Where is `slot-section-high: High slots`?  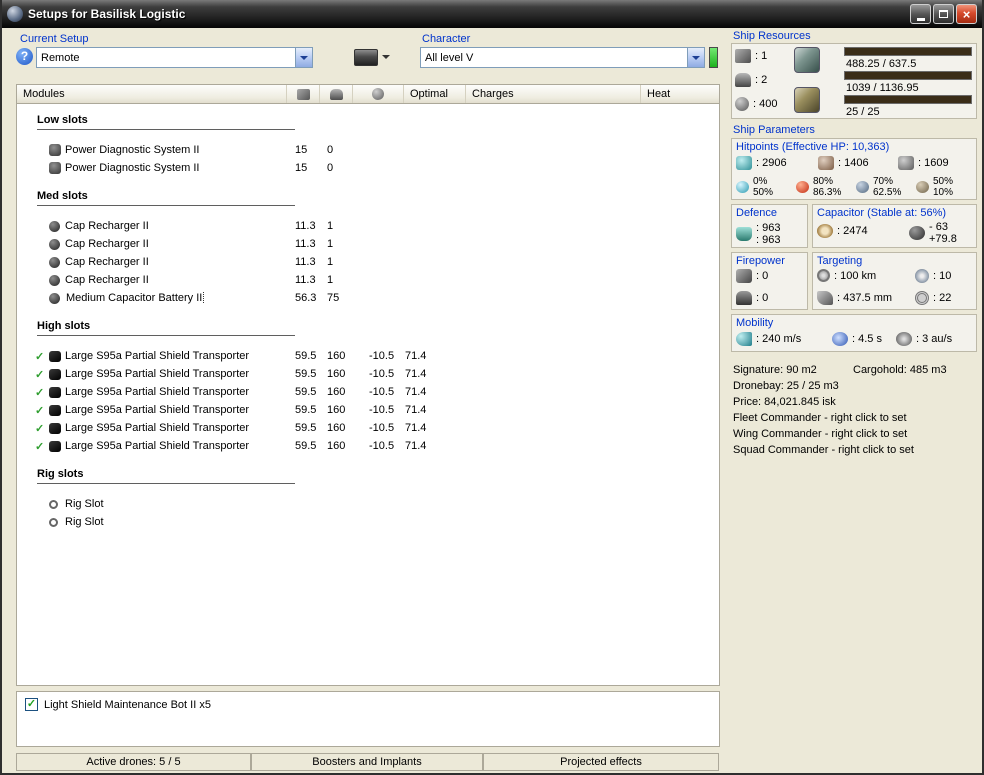 slot-section-high: High slots is located at coordinates (166, 328).